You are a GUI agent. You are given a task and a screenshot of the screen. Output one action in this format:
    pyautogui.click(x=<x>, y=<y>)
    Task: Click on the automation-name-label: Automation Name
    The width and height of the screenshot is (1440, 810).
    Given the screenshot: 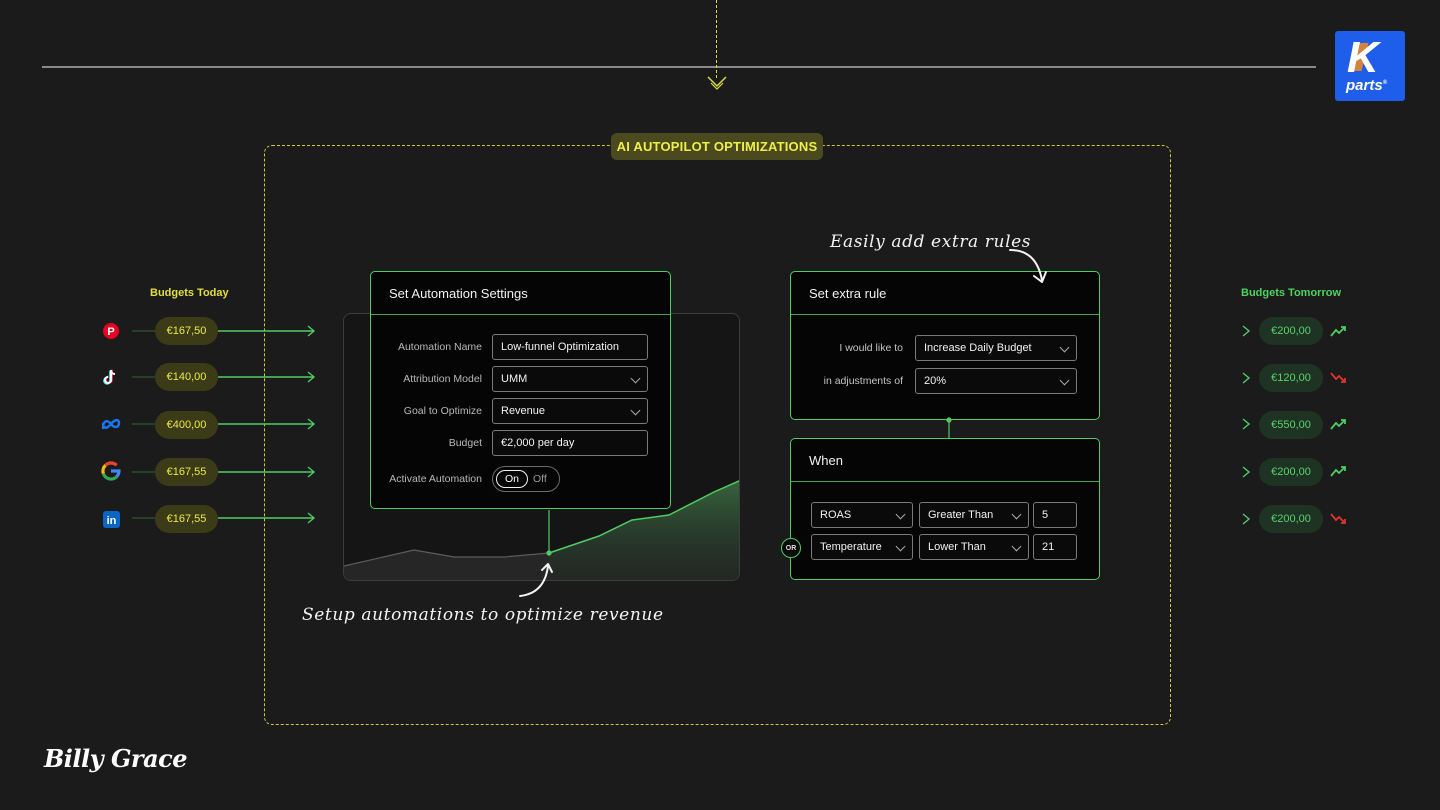 What is the action you would take?
    pyautogui.click(x=439, y=347)
    